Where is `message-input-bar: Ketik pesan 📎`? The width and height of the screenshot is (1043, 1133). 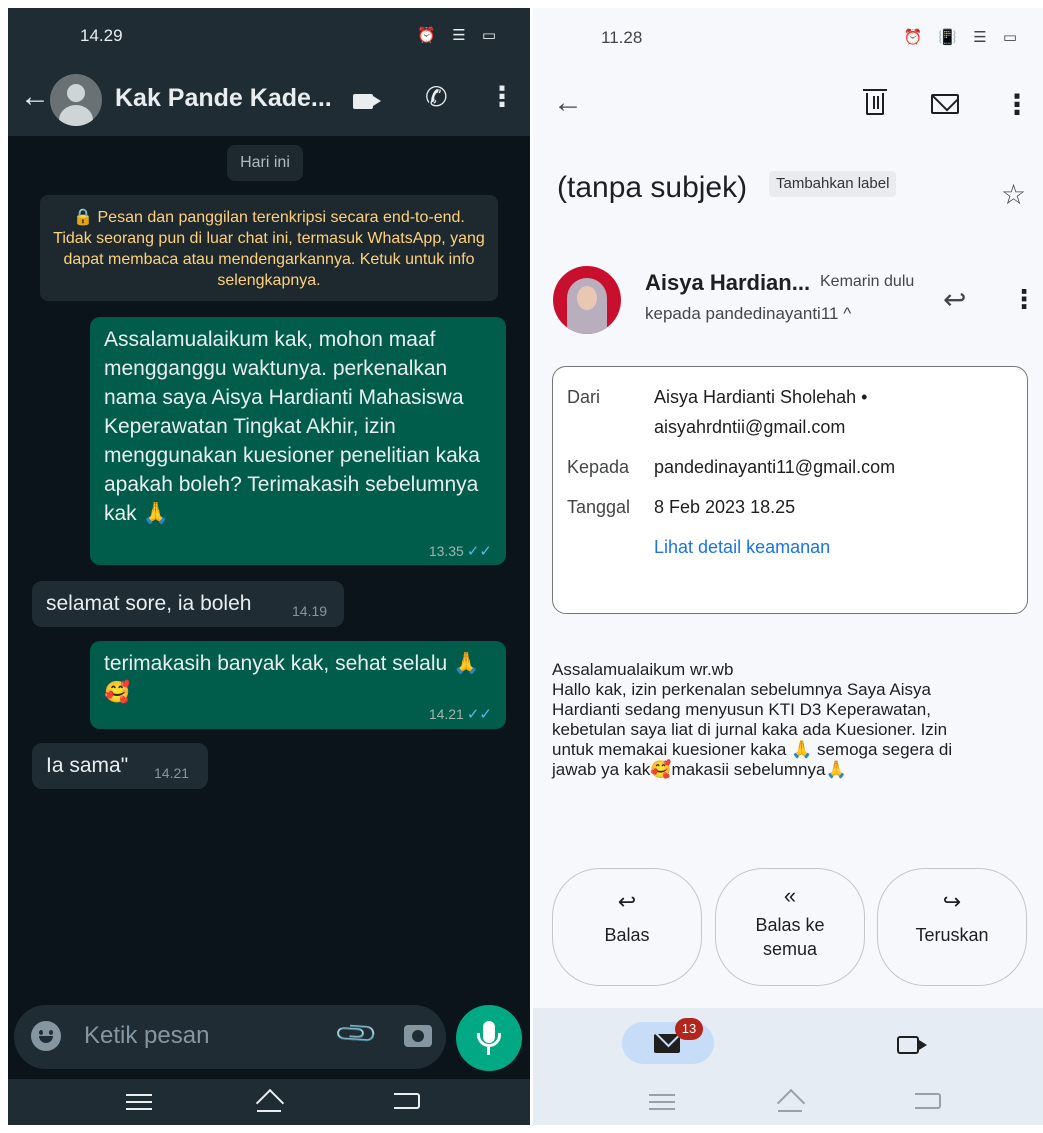 message-input-bar: Ketik pesan 📎 is located at coordinates (230, 1037).